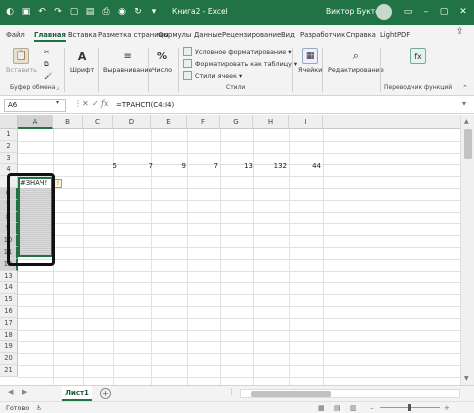  Describe the element at coordinates (104, 103) in the screenshot. I see `insert-function-icon: fx` at that location.